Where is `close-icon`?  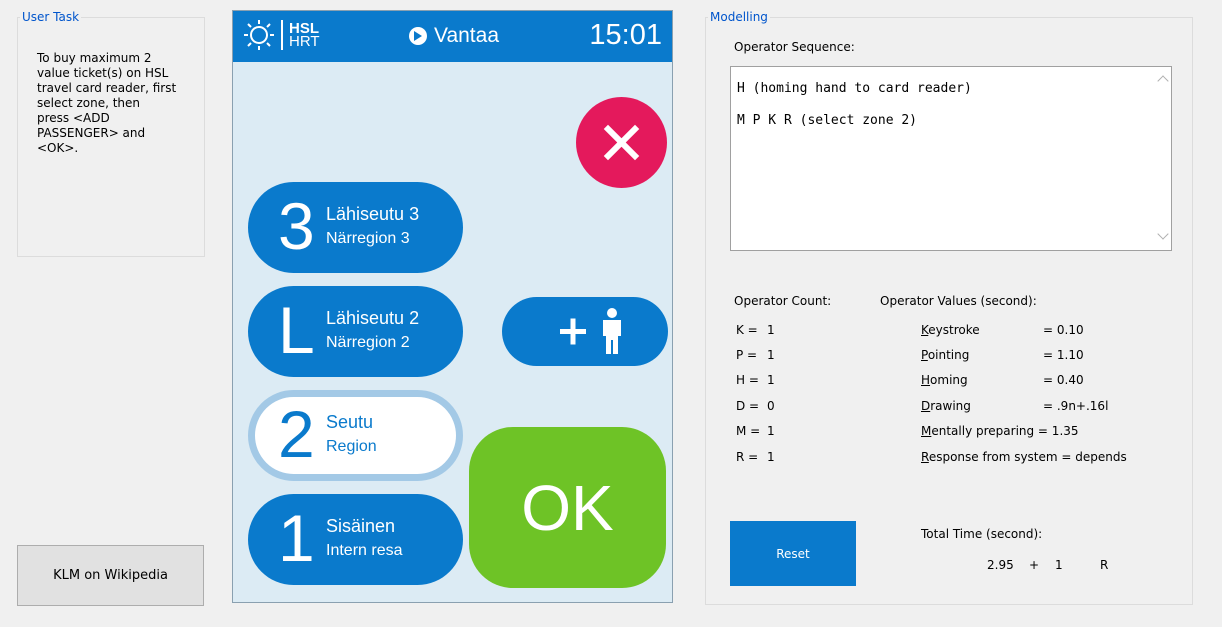 close-icon is located at coordinates (621, 142).